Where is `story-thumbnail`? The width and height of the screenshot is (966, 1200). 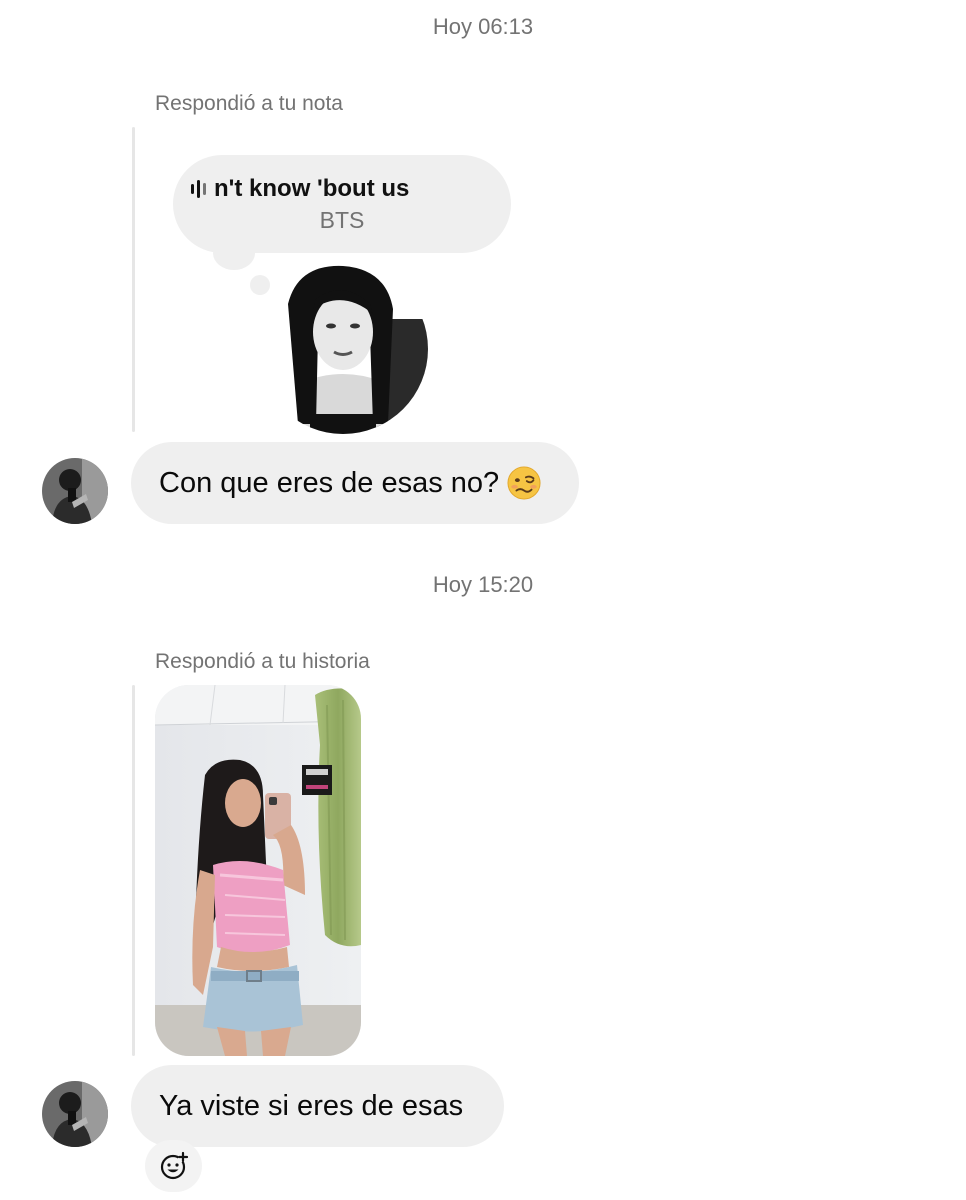 story-thumbnail is located at coordinates (258, 870).